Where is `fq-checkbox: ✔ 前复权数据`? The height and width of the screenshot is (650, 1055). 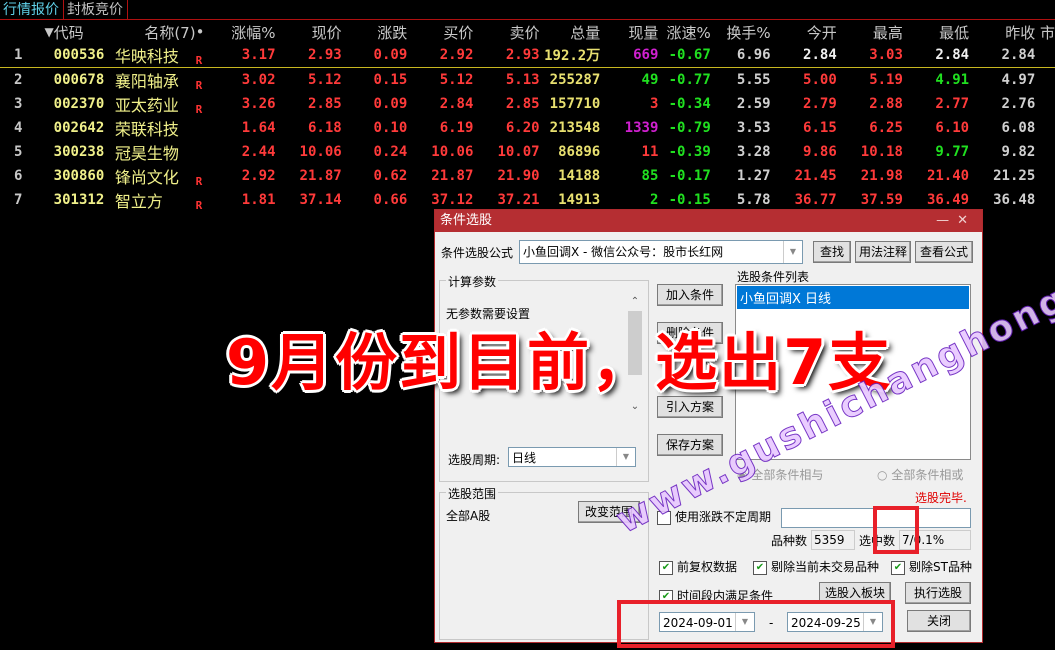 fq-checkbox: ✔ 前复权数据 is located at coordinates (698, 566).